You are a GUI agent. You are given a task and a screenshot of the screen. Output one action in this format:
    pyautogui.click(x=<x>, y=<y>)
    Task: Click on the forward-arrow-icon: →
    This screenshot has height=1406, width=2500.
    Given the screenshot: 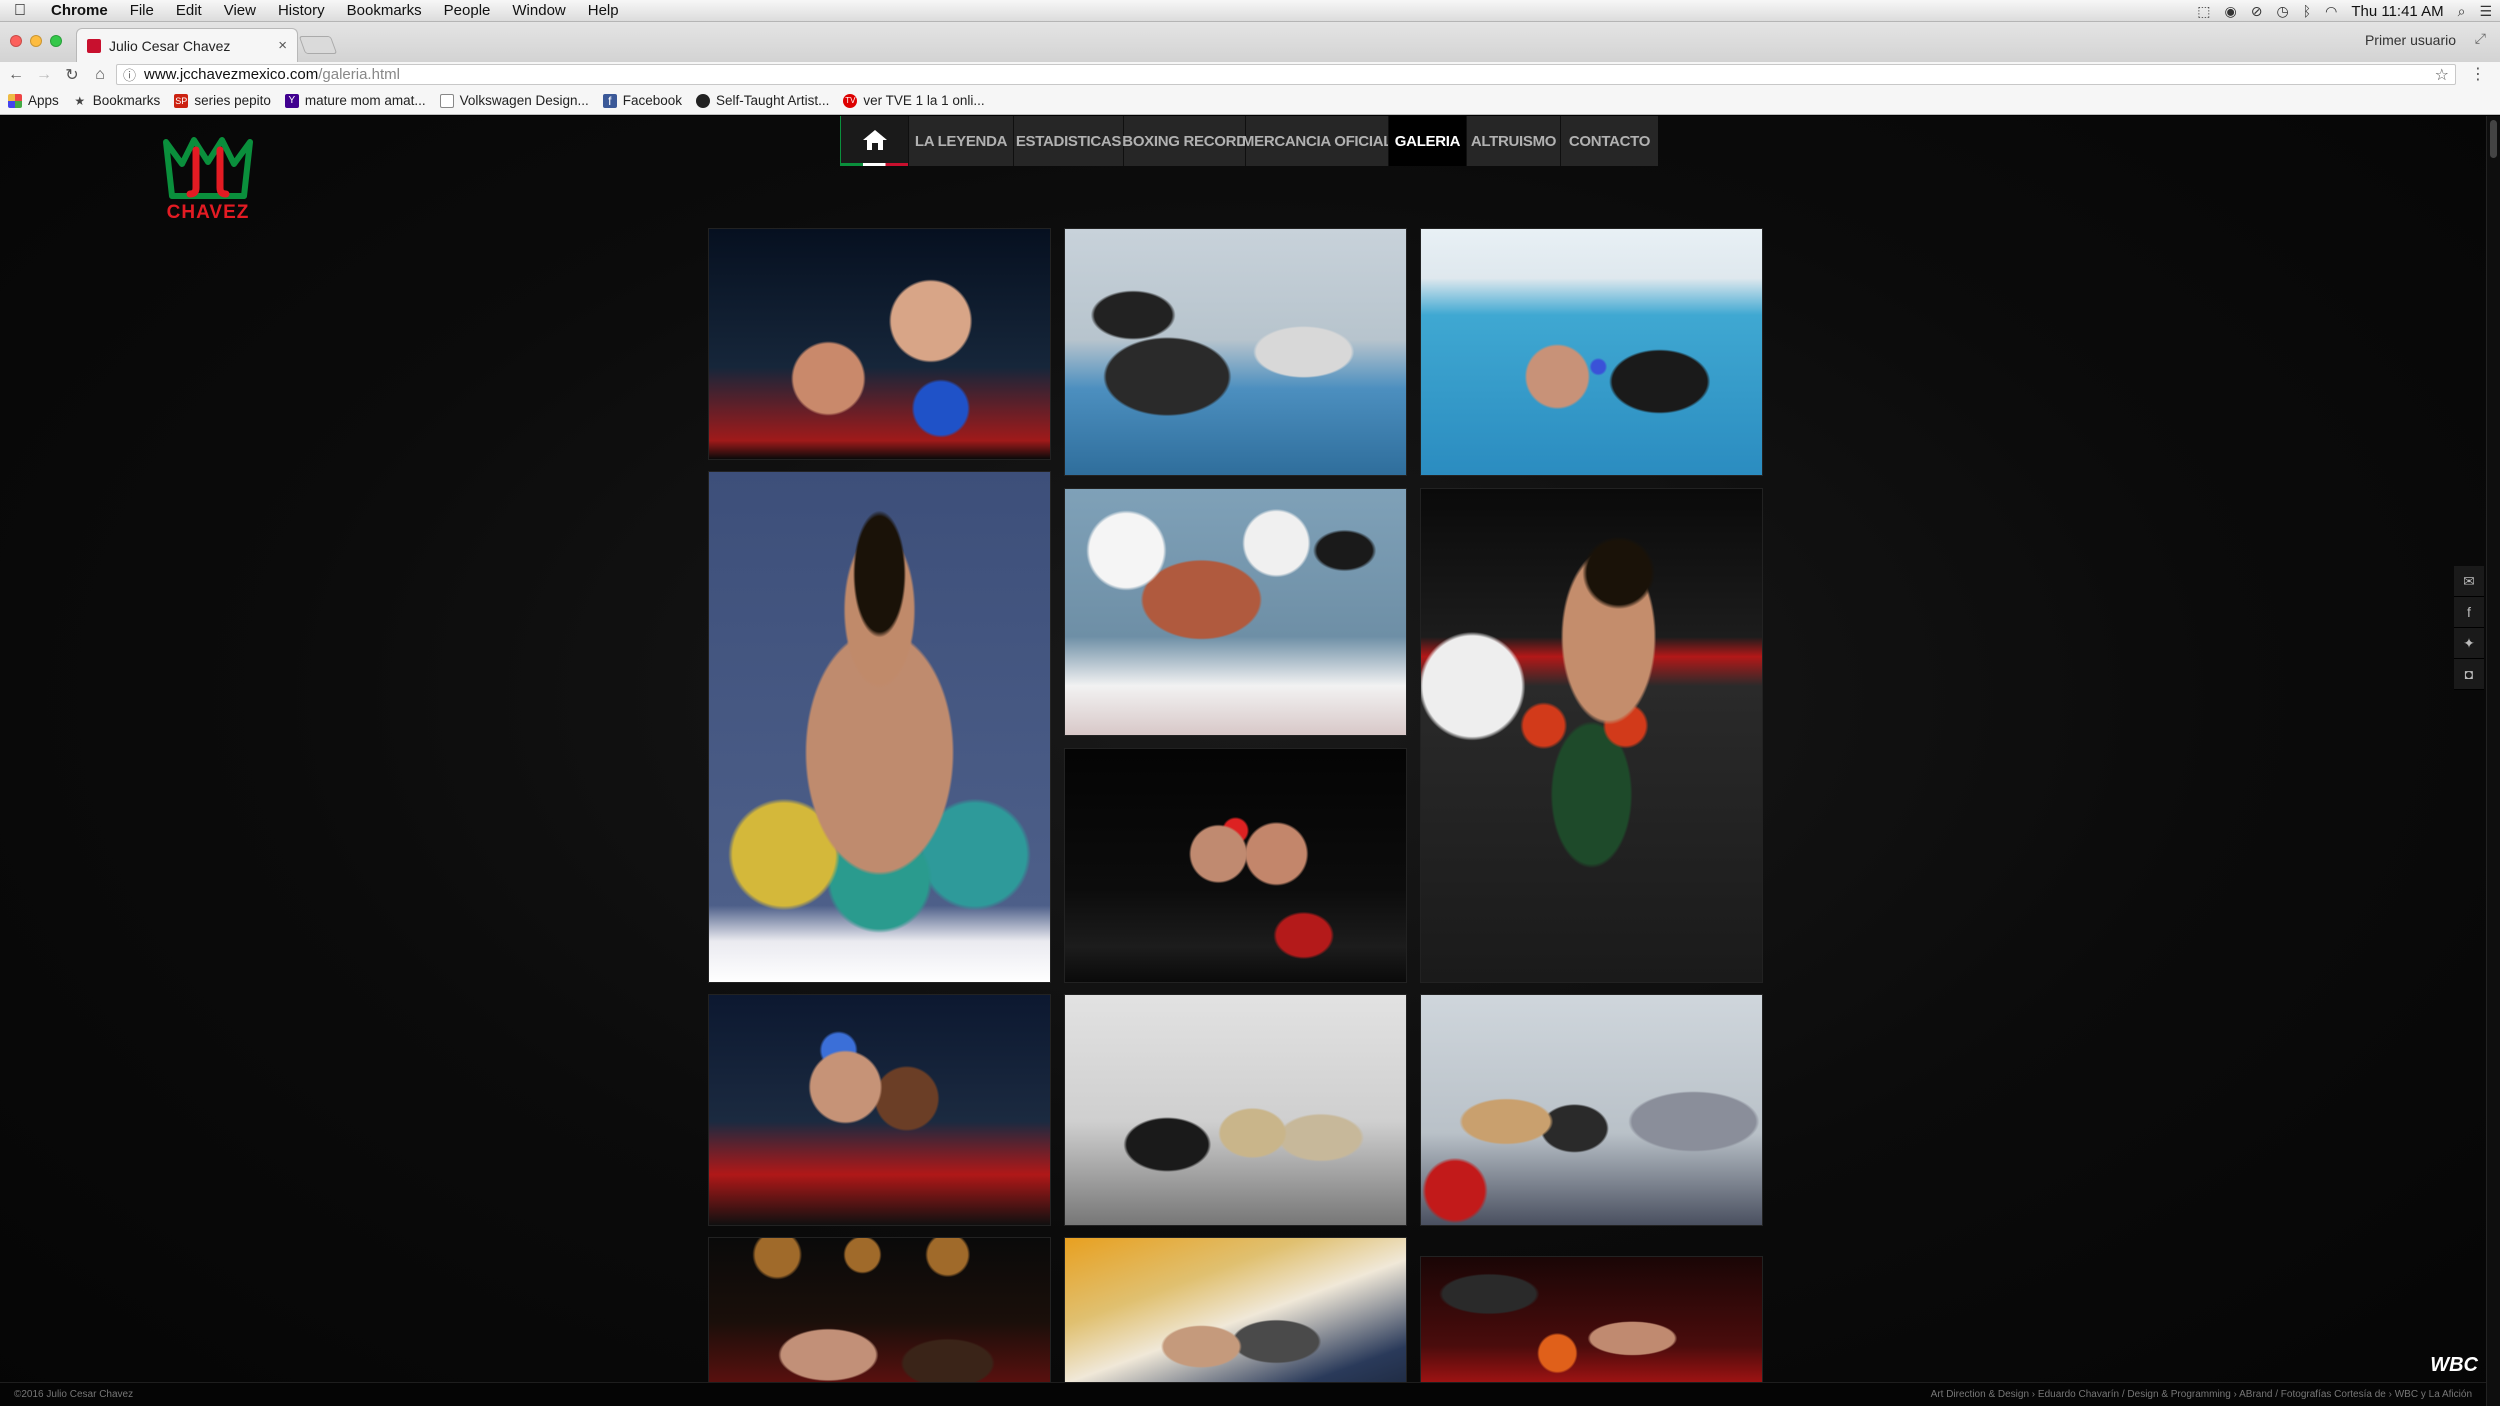 What is the action you would take?
    pyautogui.click(x=44, y=75)
    